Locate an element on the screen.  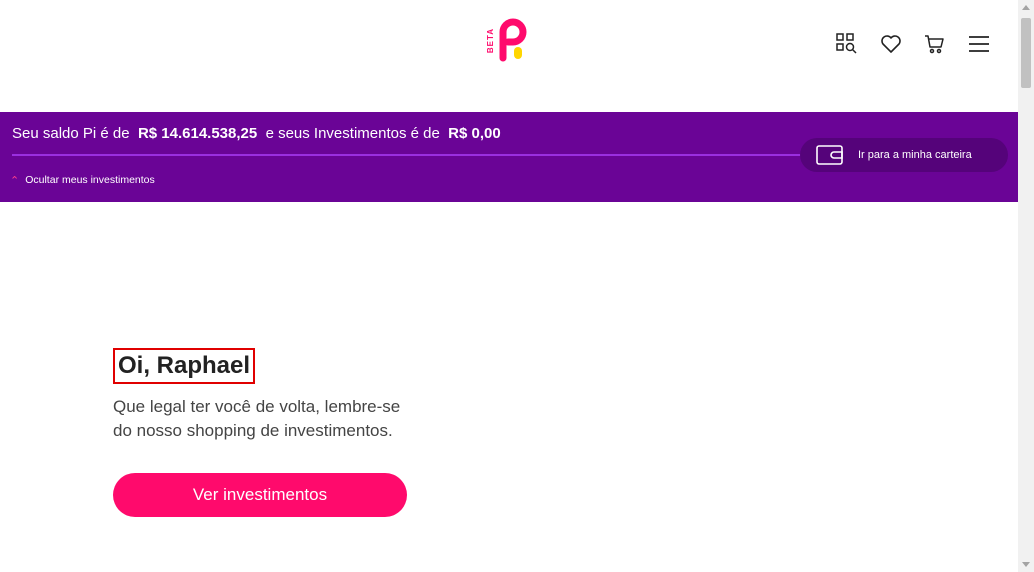
search-products-icon is located at coordinates (847, 44).